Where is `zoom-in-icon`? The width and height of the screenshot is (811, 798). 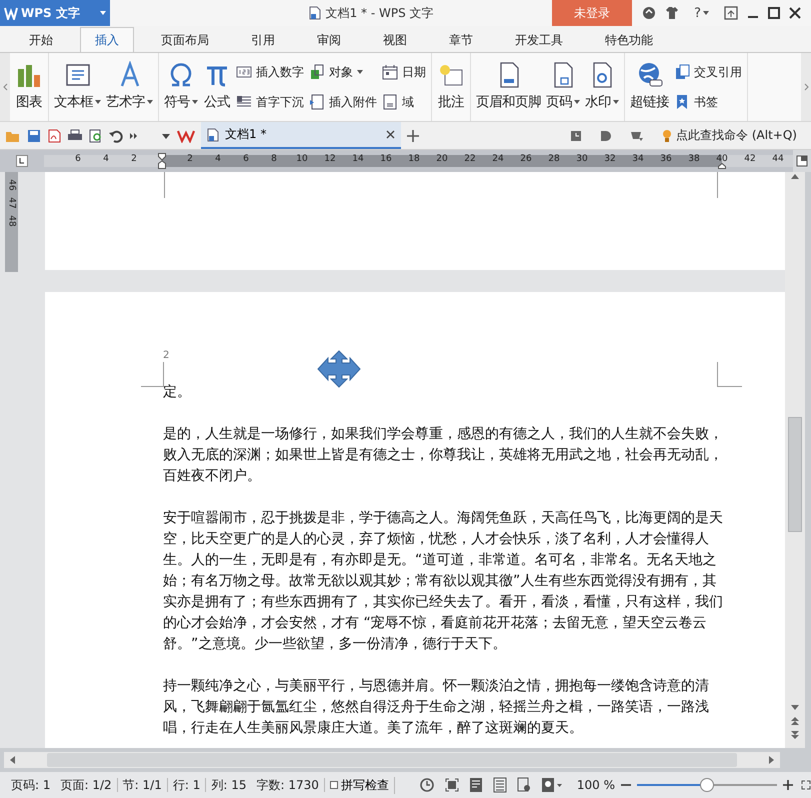
zoom-in-icon is located at coordinates (788, 785).